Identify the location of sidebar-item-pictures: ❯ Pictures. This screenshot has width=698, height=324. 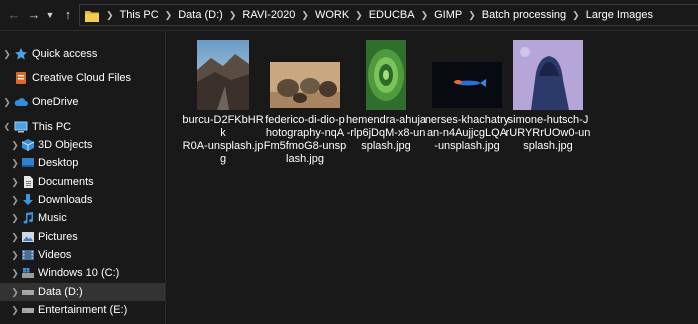
(82, 237).